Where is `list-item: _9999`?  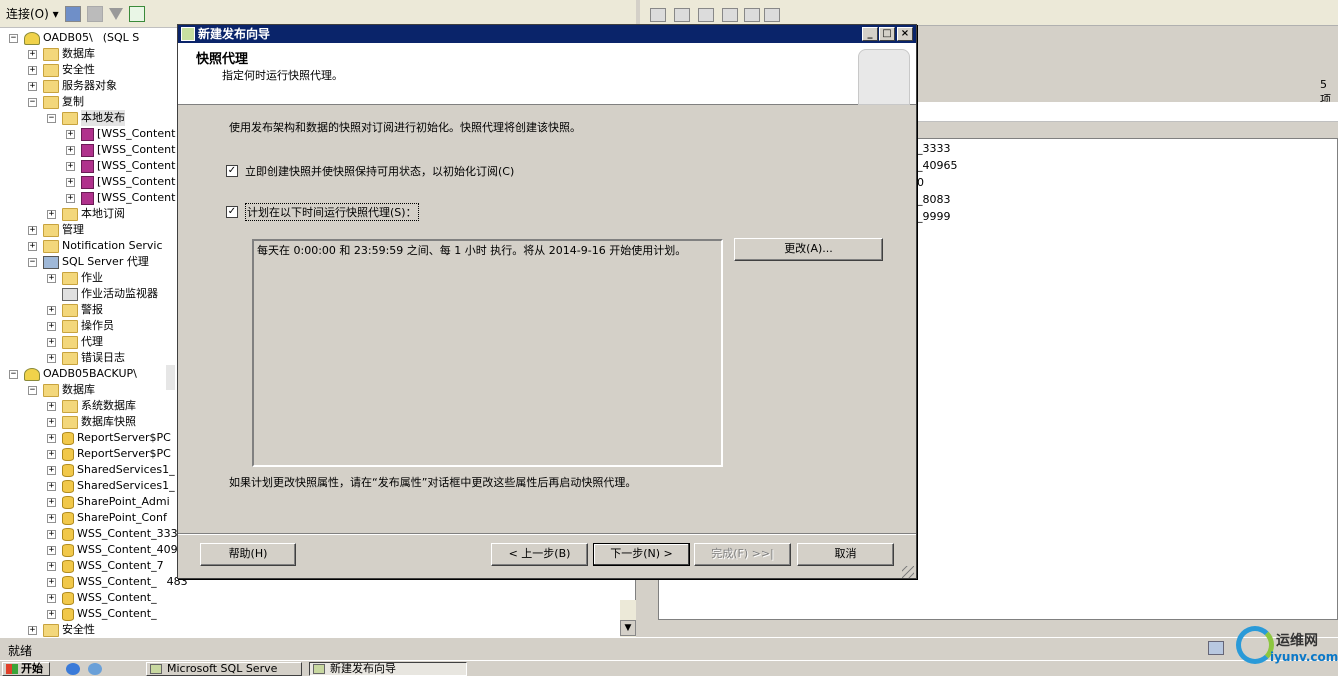
list-item: _9999 is located at coordinates (934, 216).